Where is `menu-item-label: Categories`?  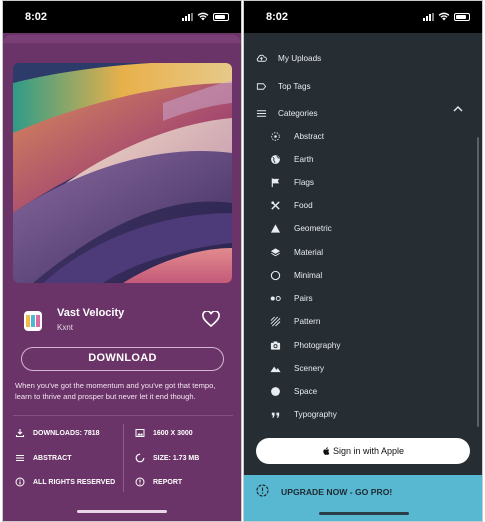 menu-item-label: Categories is located at coordinates (298, 113).